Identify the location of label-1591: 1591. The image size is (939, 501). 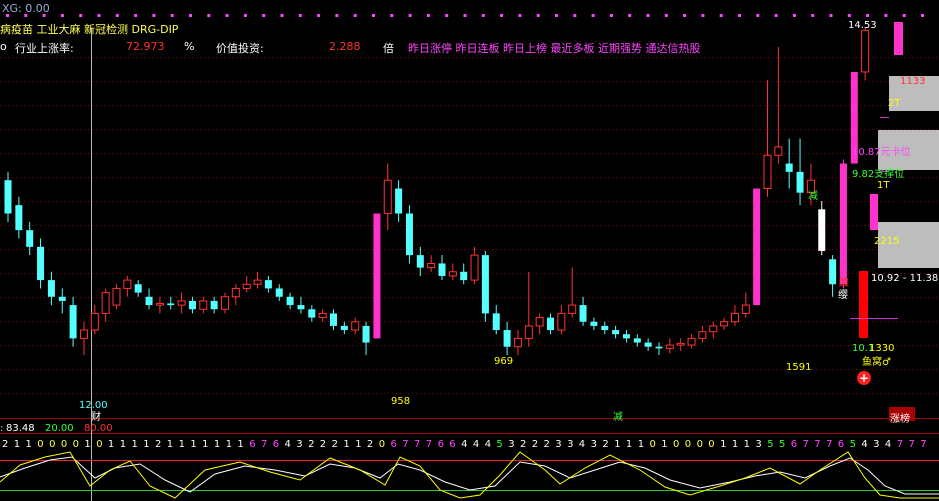
(799, 367).